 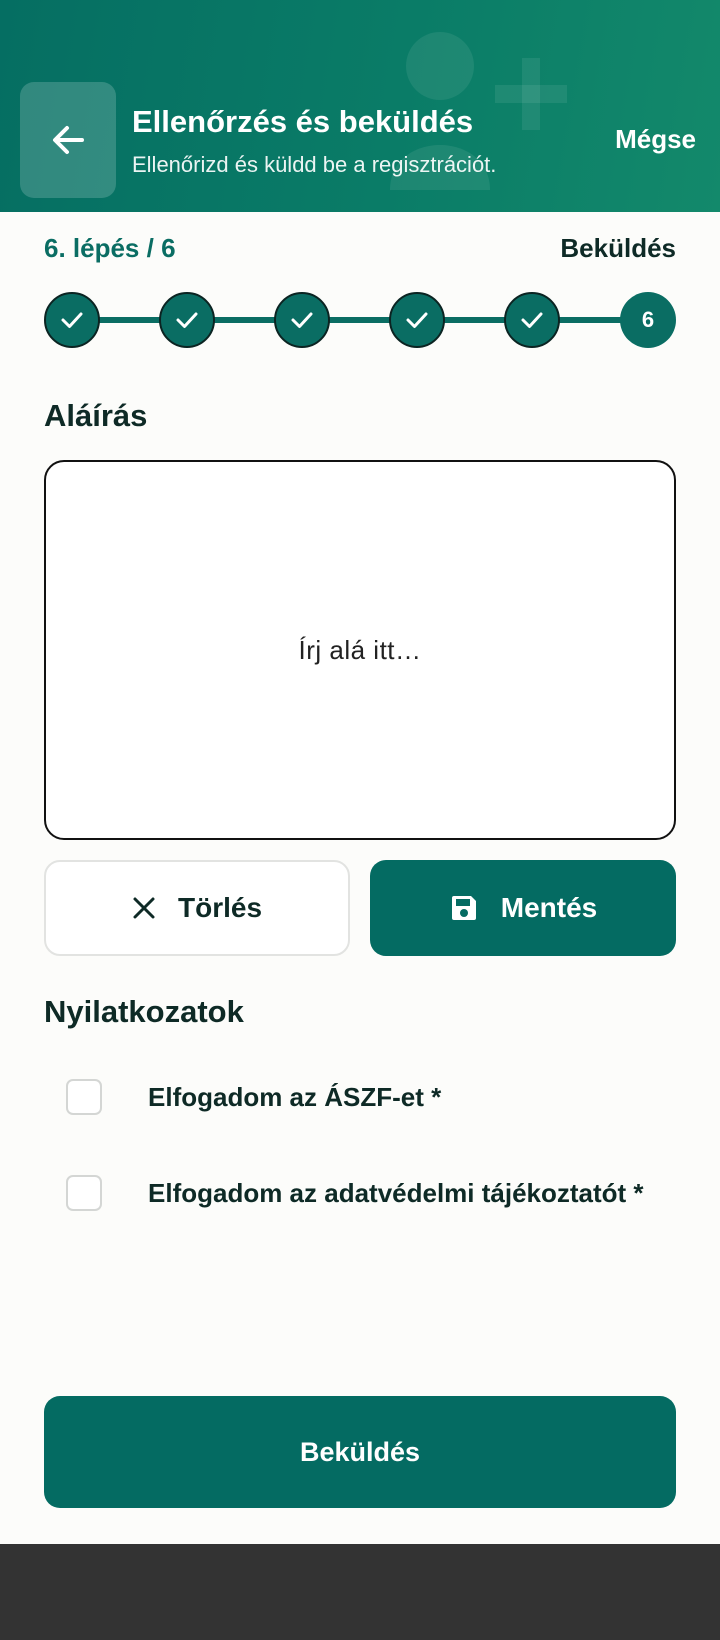 I want to click on step-1-completed, so click(x=72, y=320).